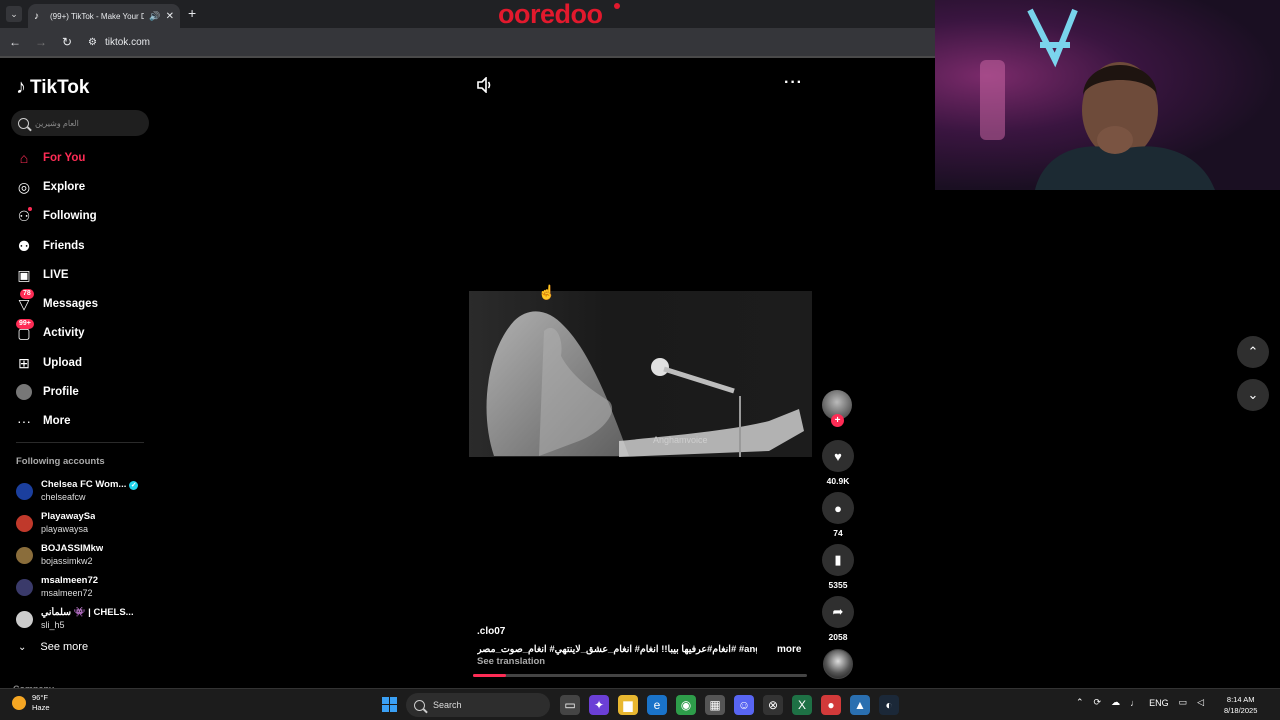 Image resolution: width=1280 pixels, height=720 pixels. I want to click on nav-item-messages: ▽ 78 Messages, so click(80, 303).